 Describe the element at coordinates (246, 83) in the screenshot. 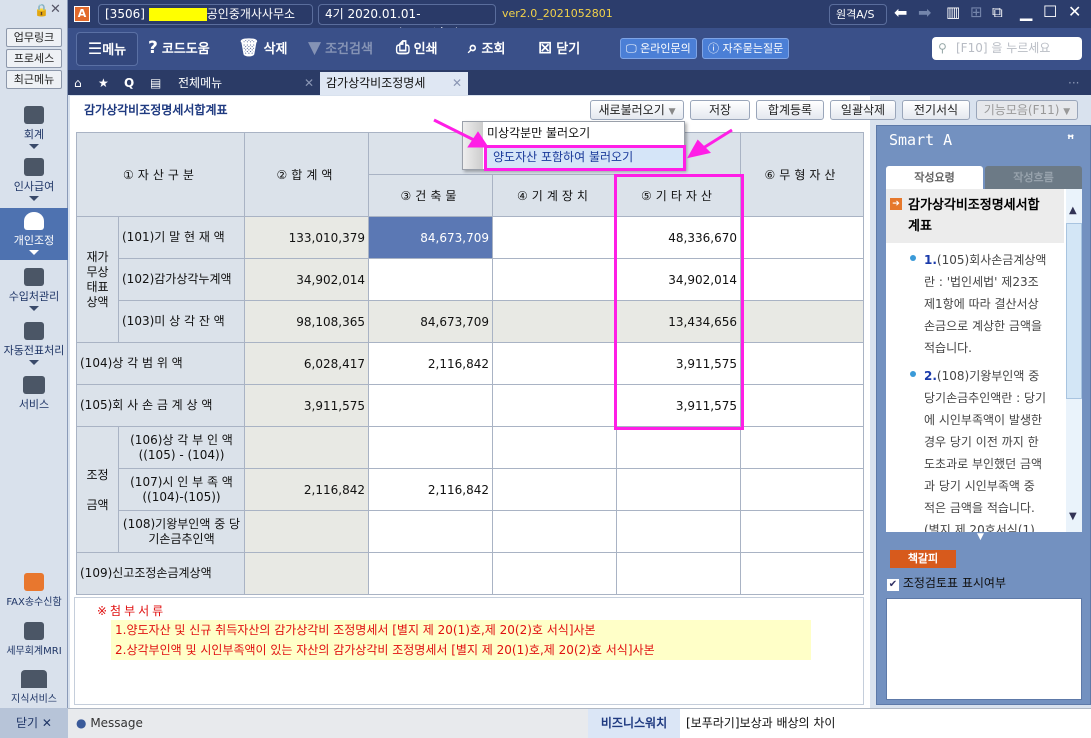

I see `tab-all-menu: 전체메뉴 ✕` at that location.